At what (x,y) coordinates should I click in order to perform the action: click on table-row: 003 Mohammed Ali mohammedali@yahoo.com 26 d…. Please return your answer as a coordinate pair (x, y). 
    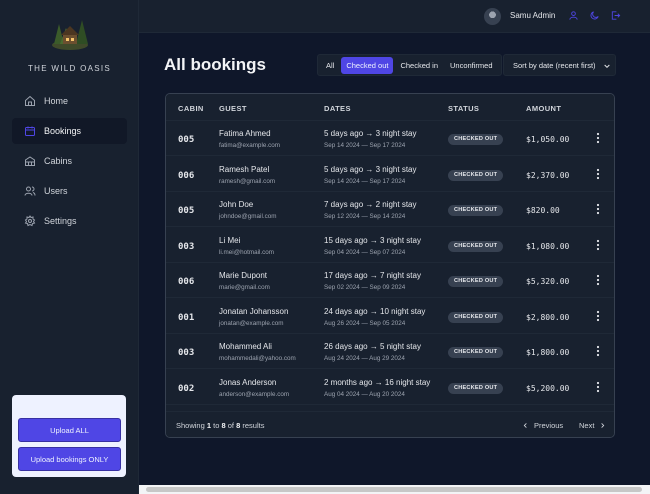
    Looking at the image, I should click on (390, 351).